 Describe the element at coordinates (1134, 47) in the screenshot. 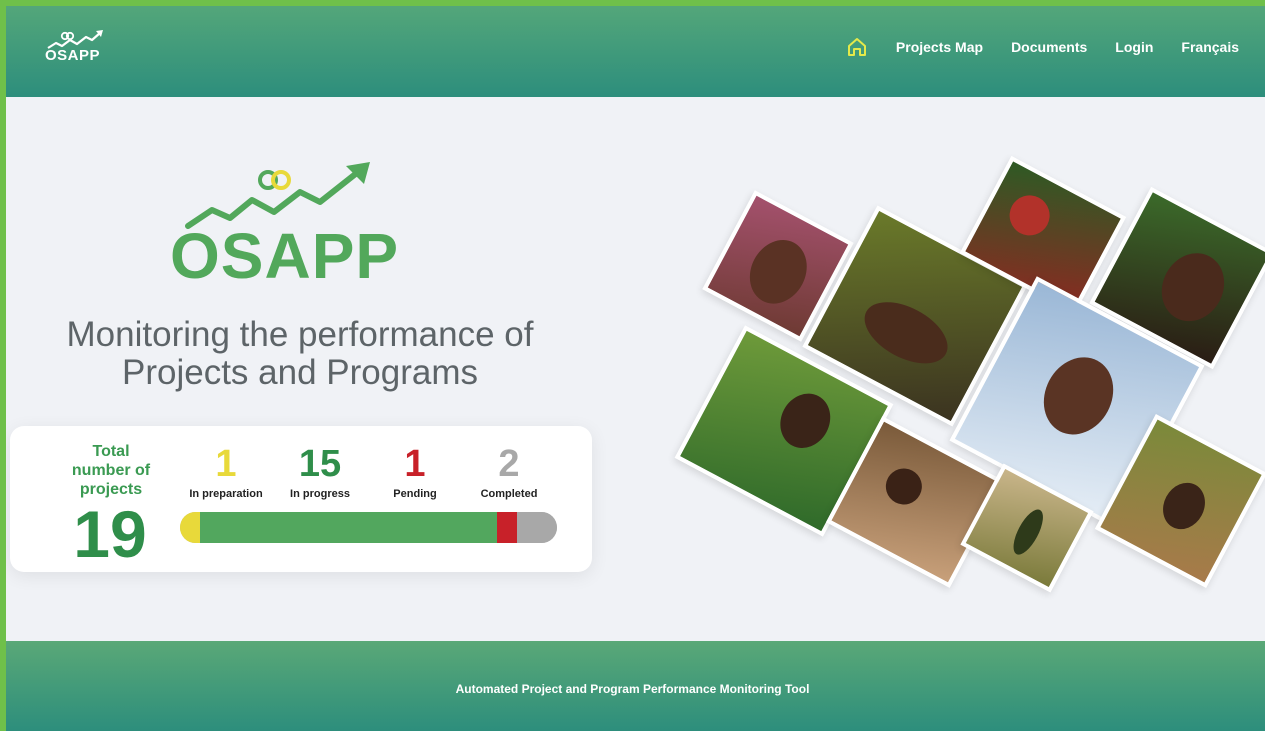

I see `nav-login: Login` at that location.